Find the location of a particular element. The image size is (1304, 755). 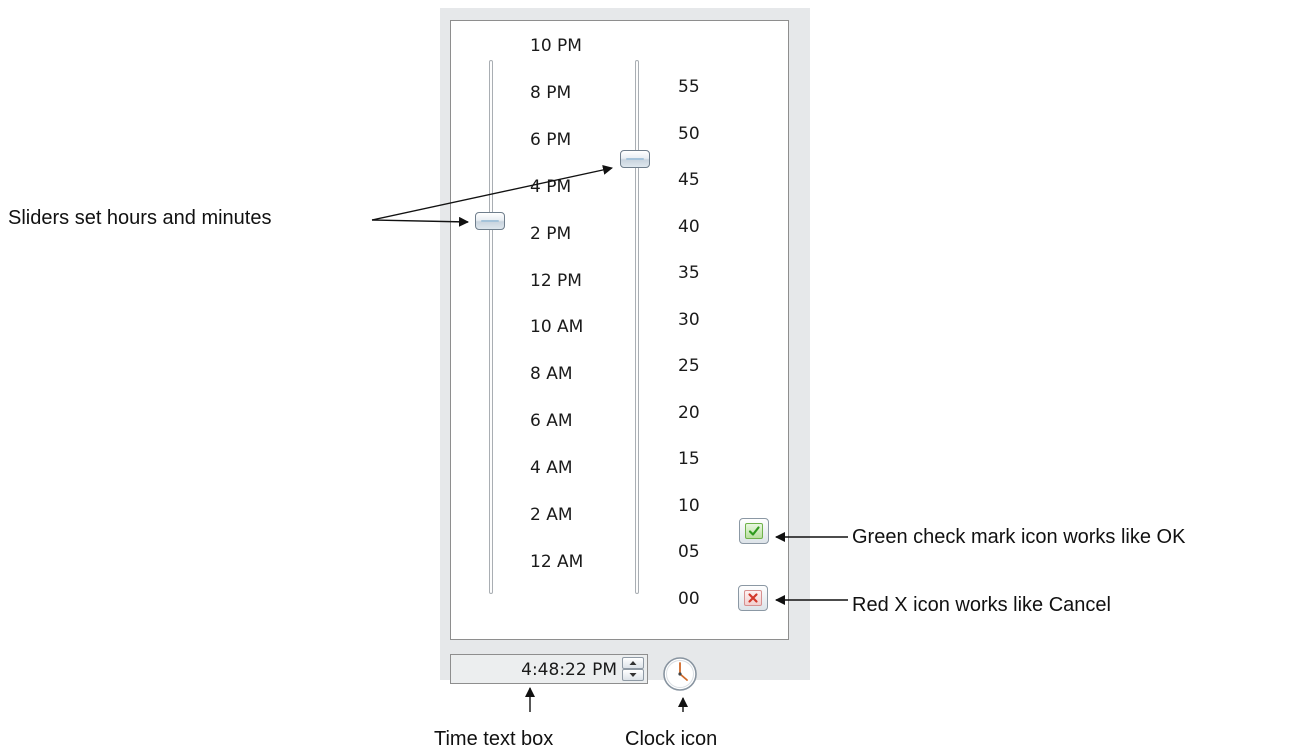

arrow-to-hour-thumb is located at coordinates (420, 221).